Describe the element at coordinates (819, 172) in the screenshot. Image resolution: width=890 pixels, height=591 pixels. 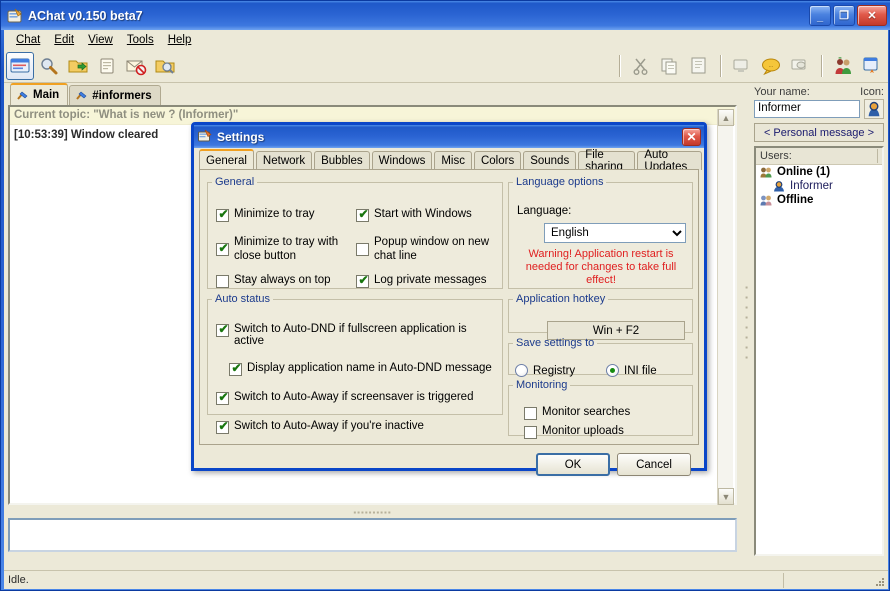
I see `user-group-online: Online (1)` at that location.